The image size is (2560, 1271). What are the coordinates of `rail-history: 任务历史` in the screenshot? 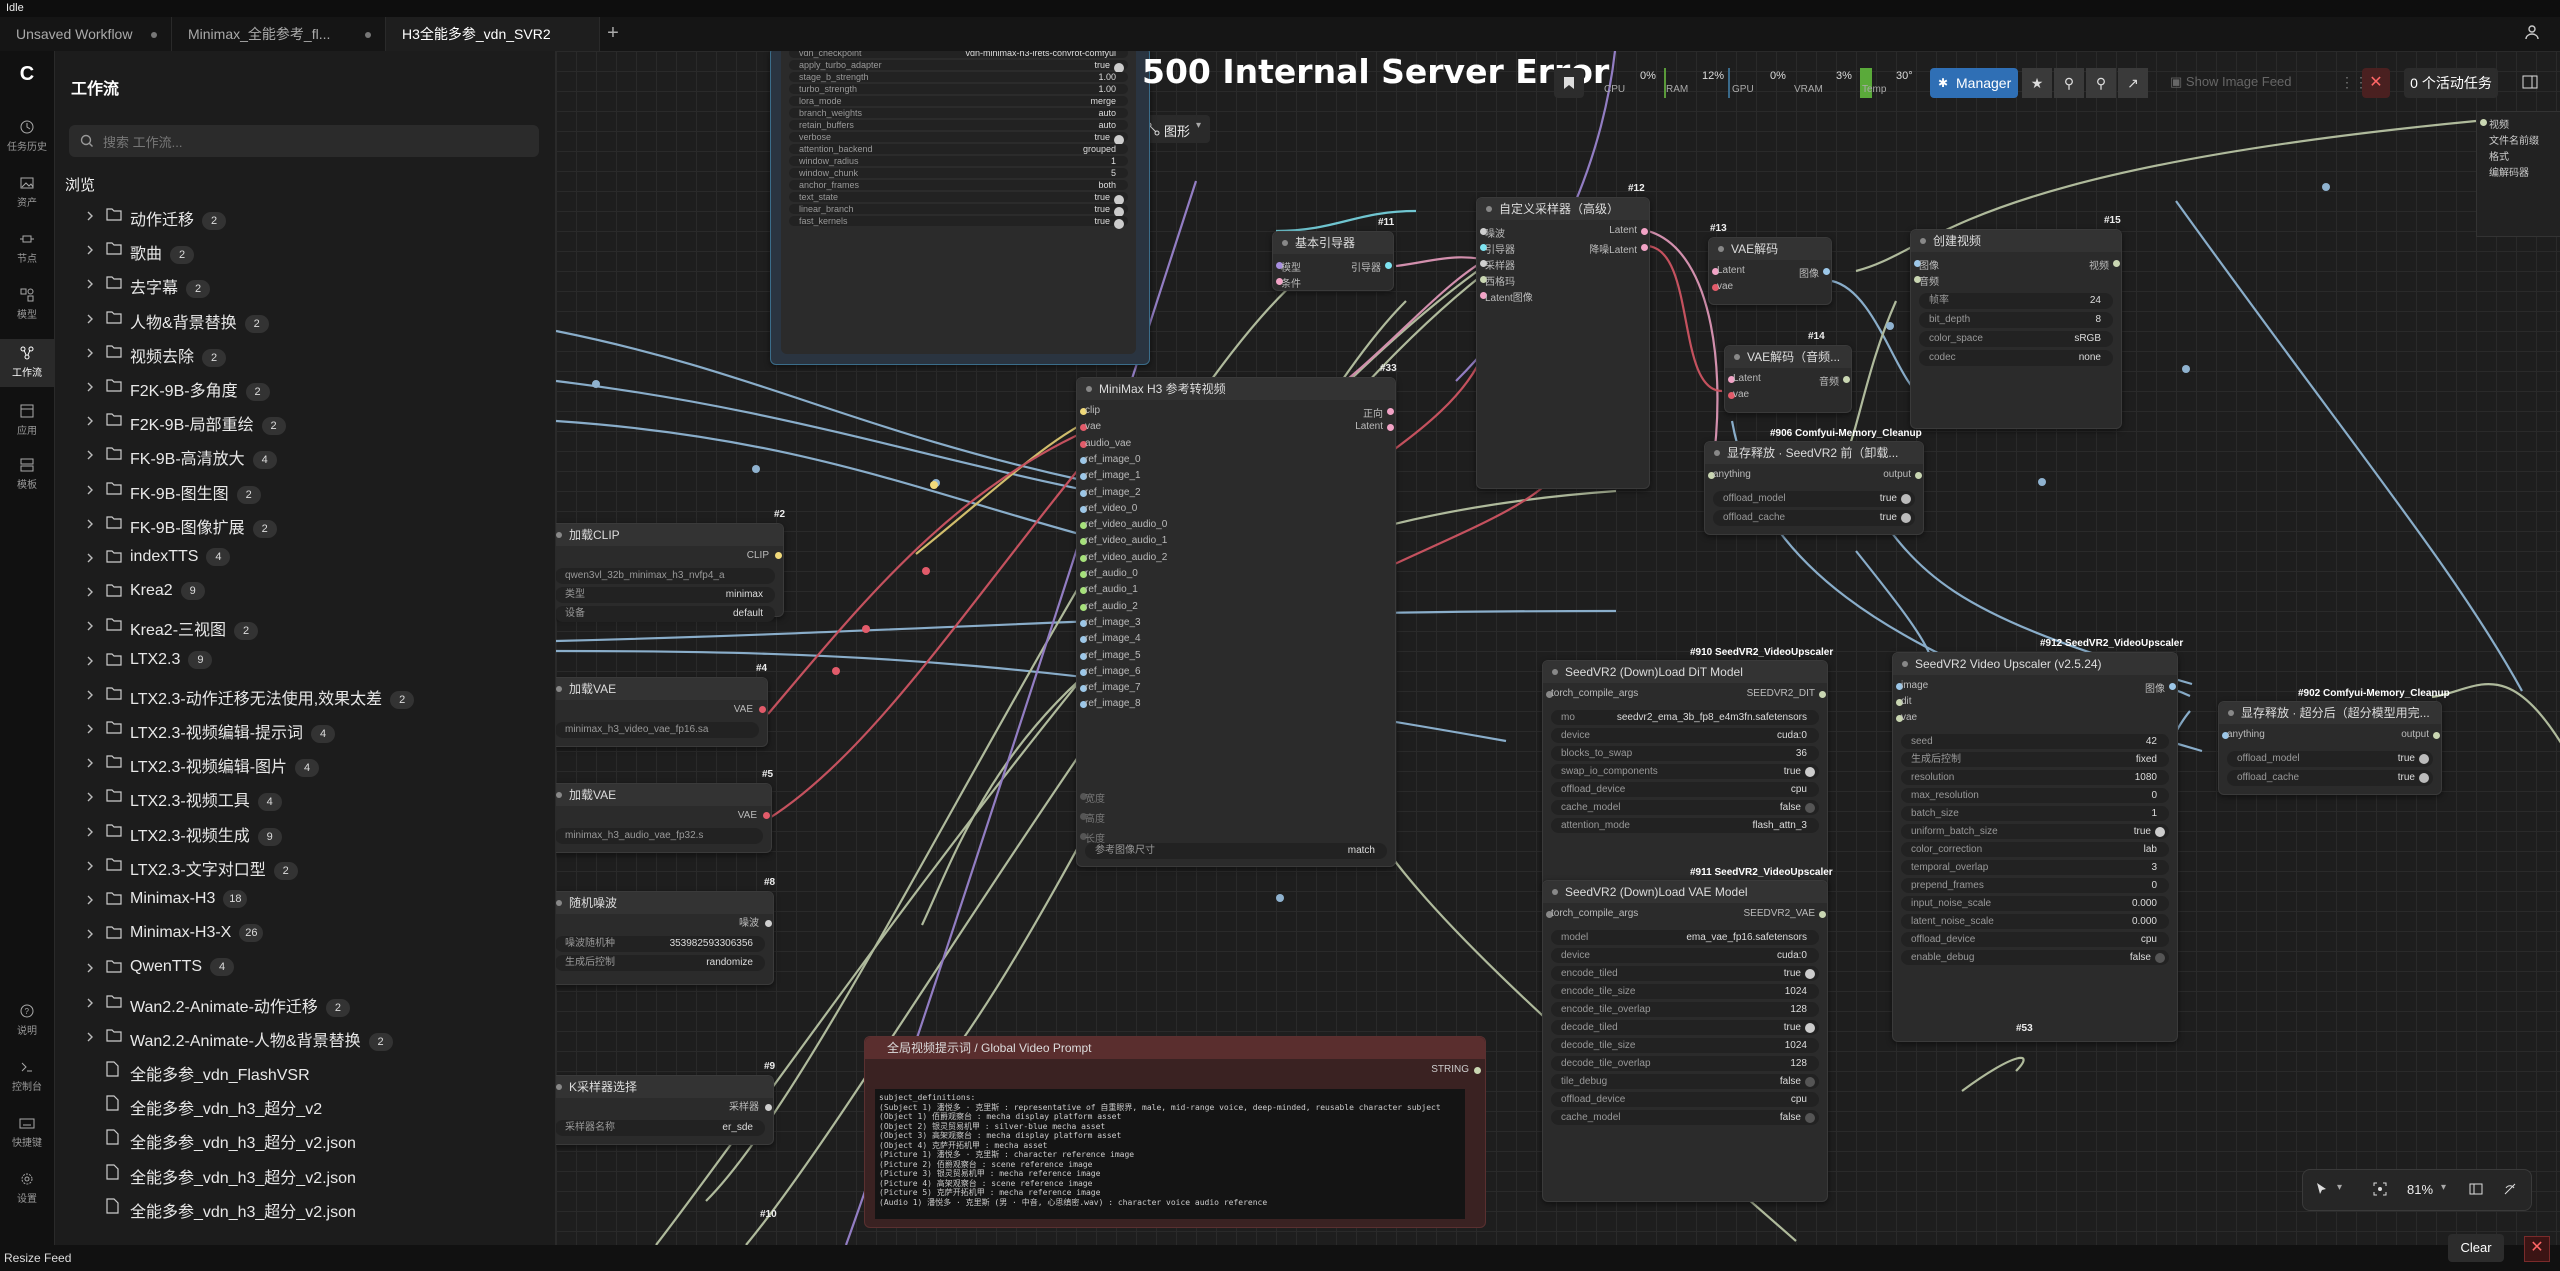 It's located at (27, 136).